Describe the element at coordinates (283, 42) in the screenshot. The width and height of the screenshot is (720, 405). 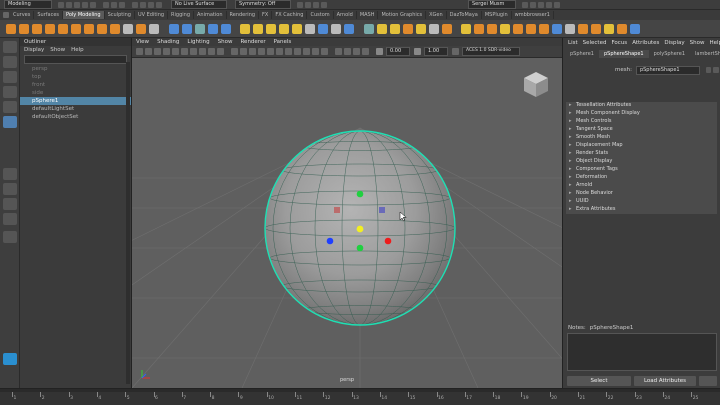
I see `viewport-menu-panels: Panels` at that location.